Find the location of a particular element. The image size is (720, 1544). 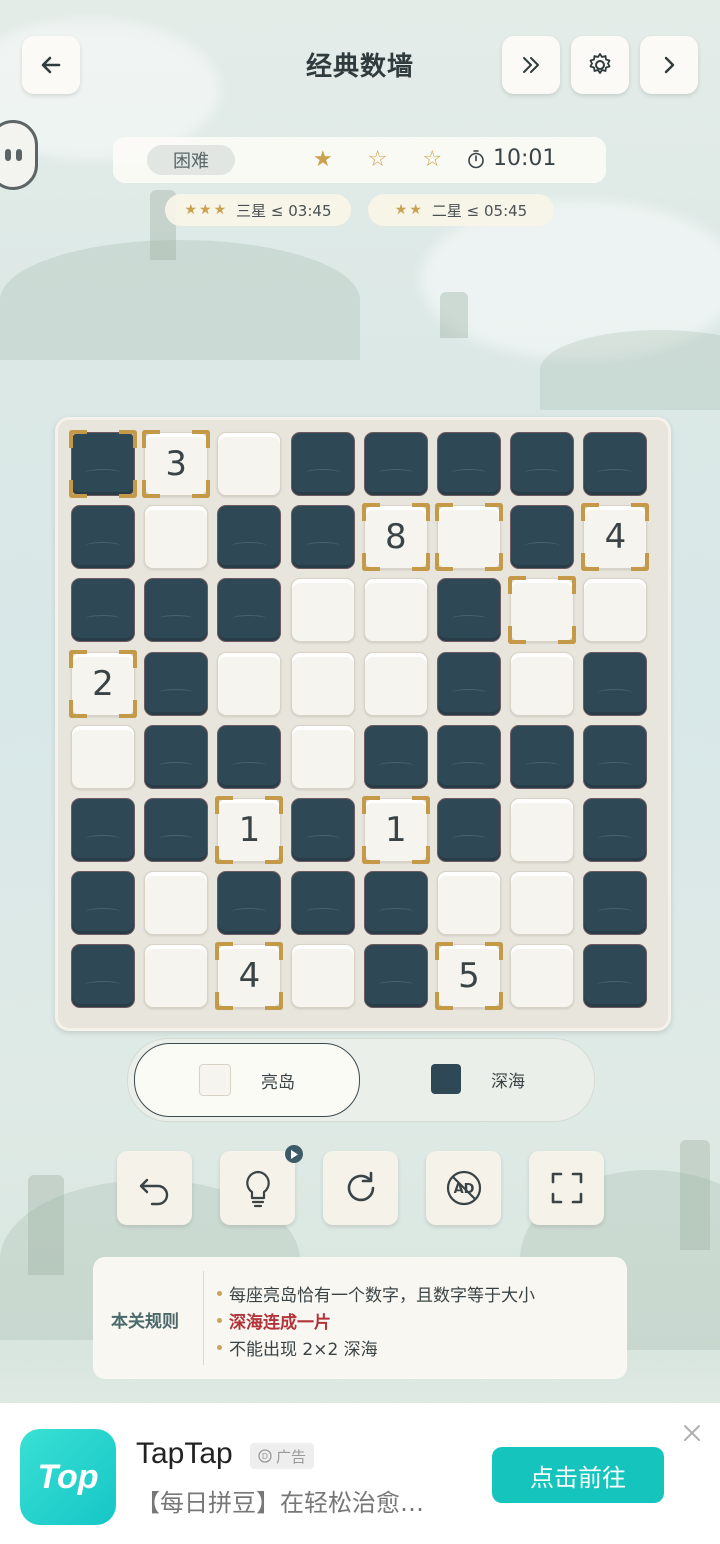

chevron-right-icon is located at coordinates (669, 65).